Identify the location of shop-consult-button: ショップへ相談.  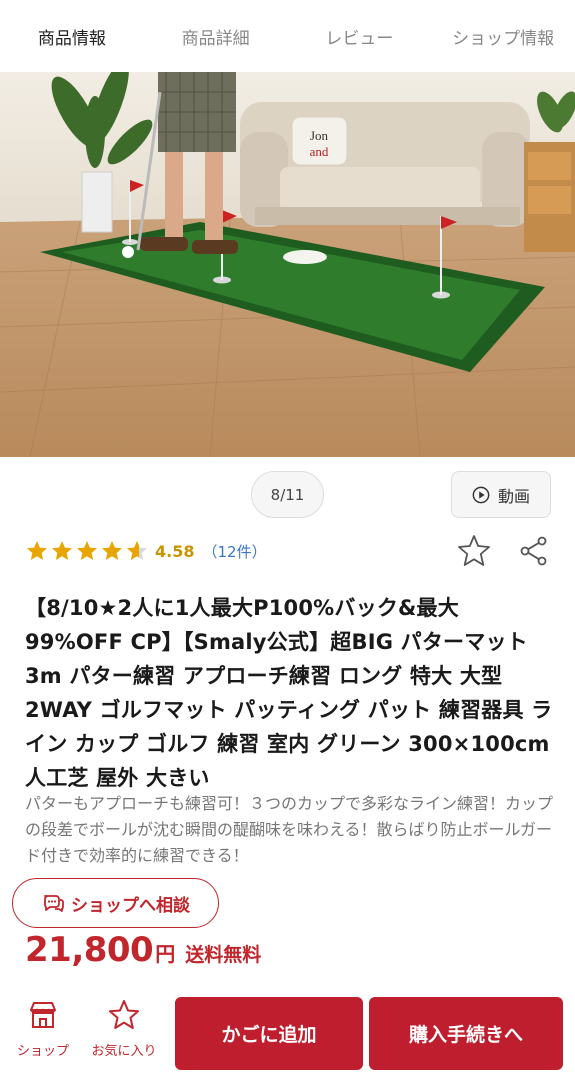
(115, 903).